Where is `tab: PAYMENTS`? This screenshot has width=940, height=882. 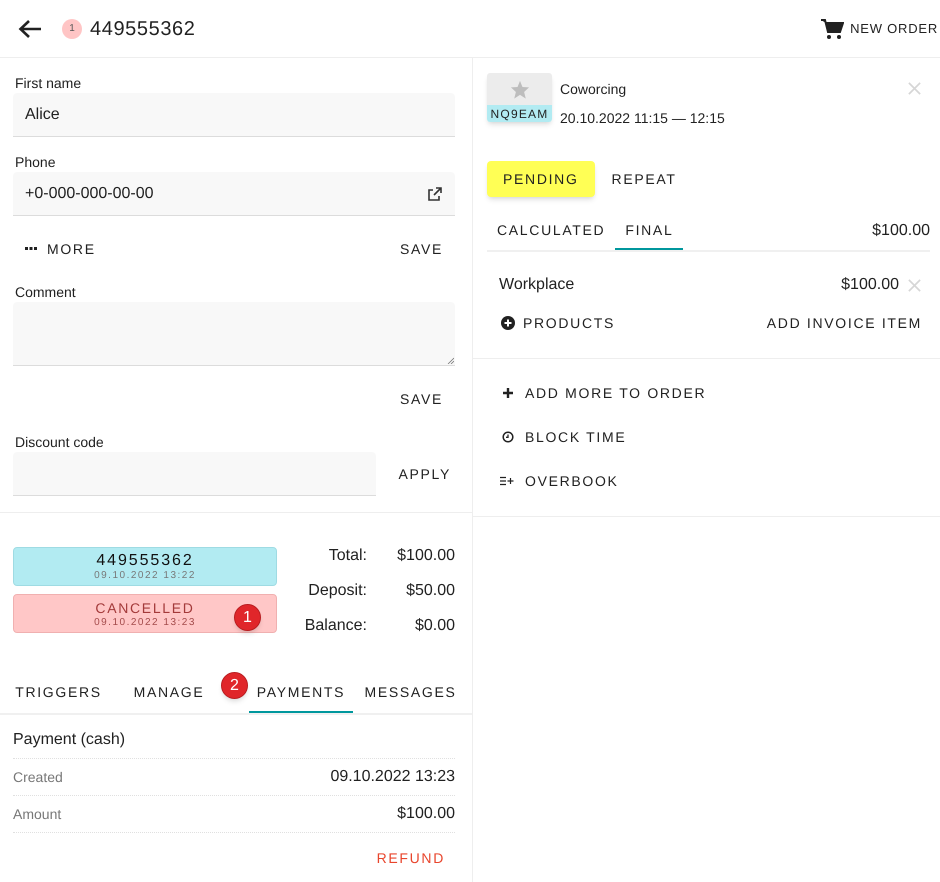 tab: PAYMENTS is located at coordinates (301, 693).